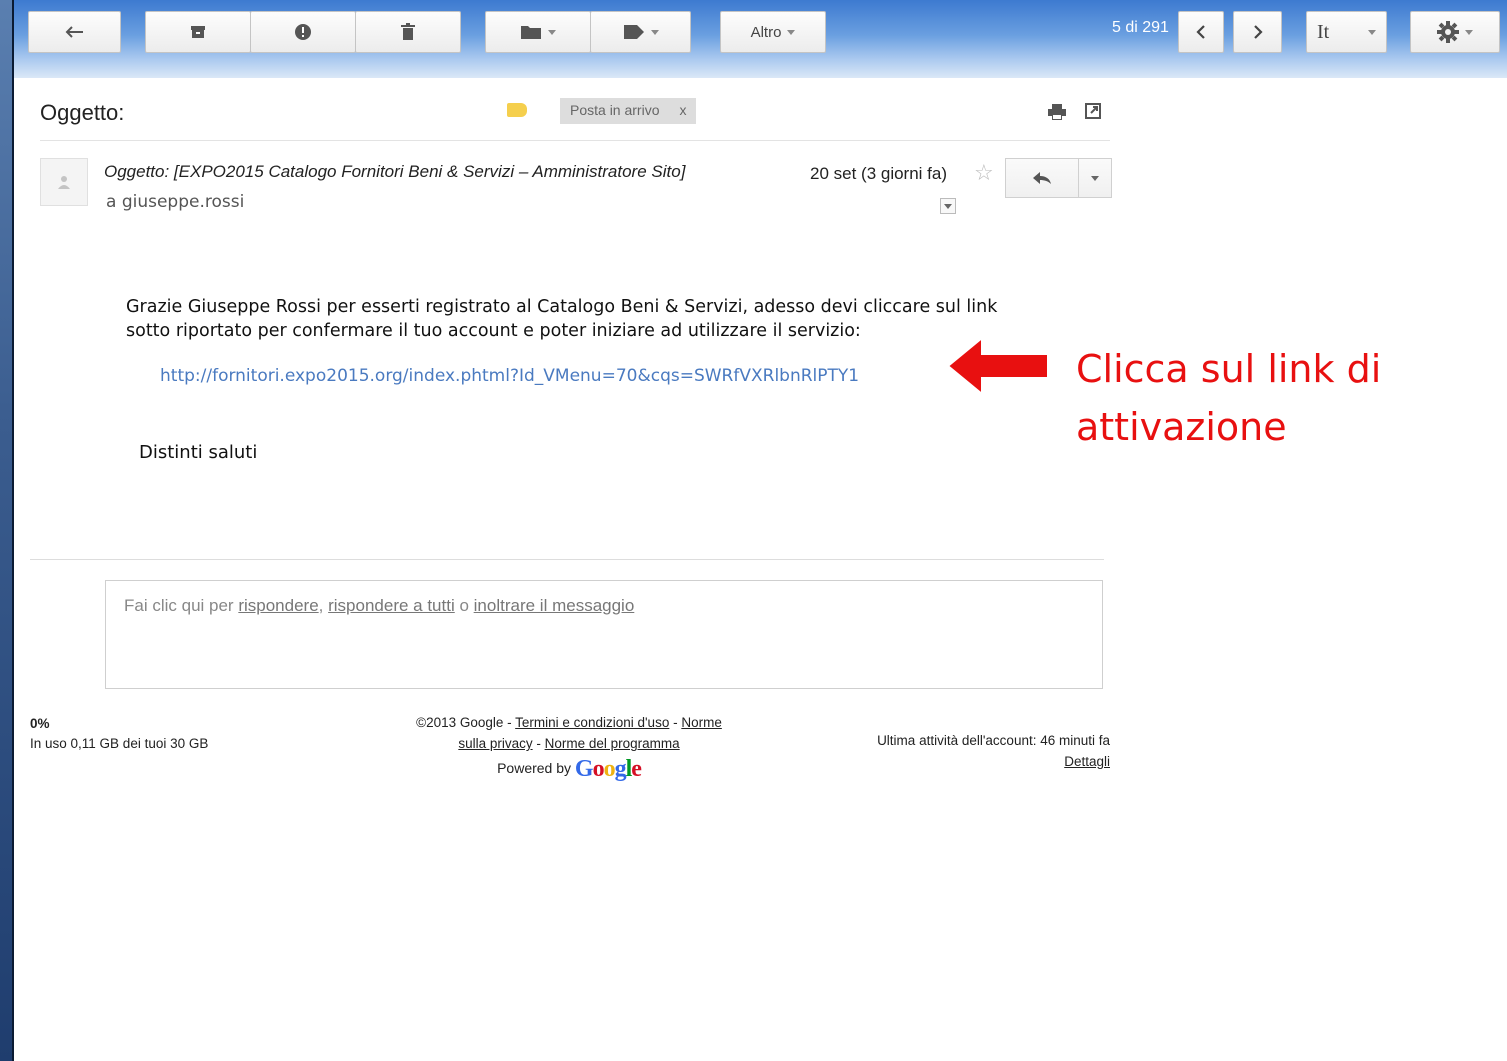 This screenshot has width=1507, height=1061. What do you see at coordinates (1229, 369) in the screenshot?
I see `annotation-line-1: Clicca sul link di` at bounding box center [1229, 369].